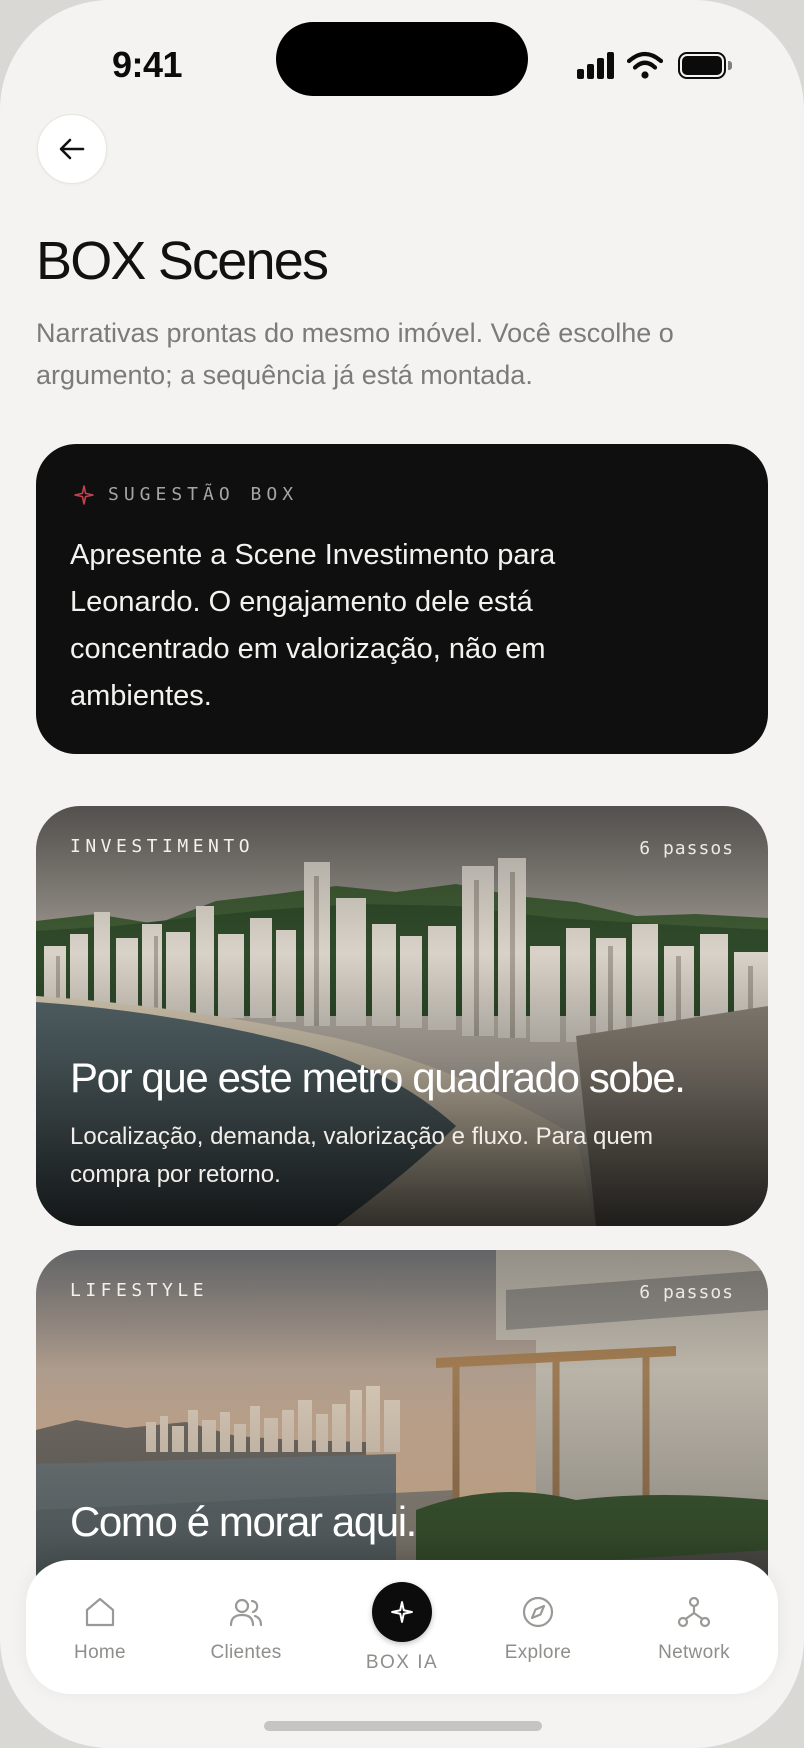 The image size is (804, 1748). I want to click on tab-home: Home, so click(100, 1627).